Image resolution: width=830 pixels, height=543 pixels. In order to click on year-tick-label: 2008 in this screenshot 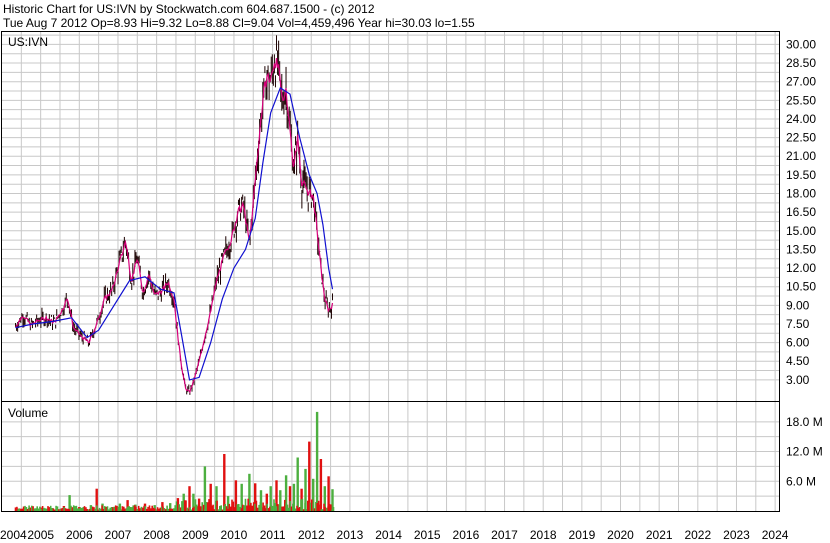, I will do `click(156, 535)`.